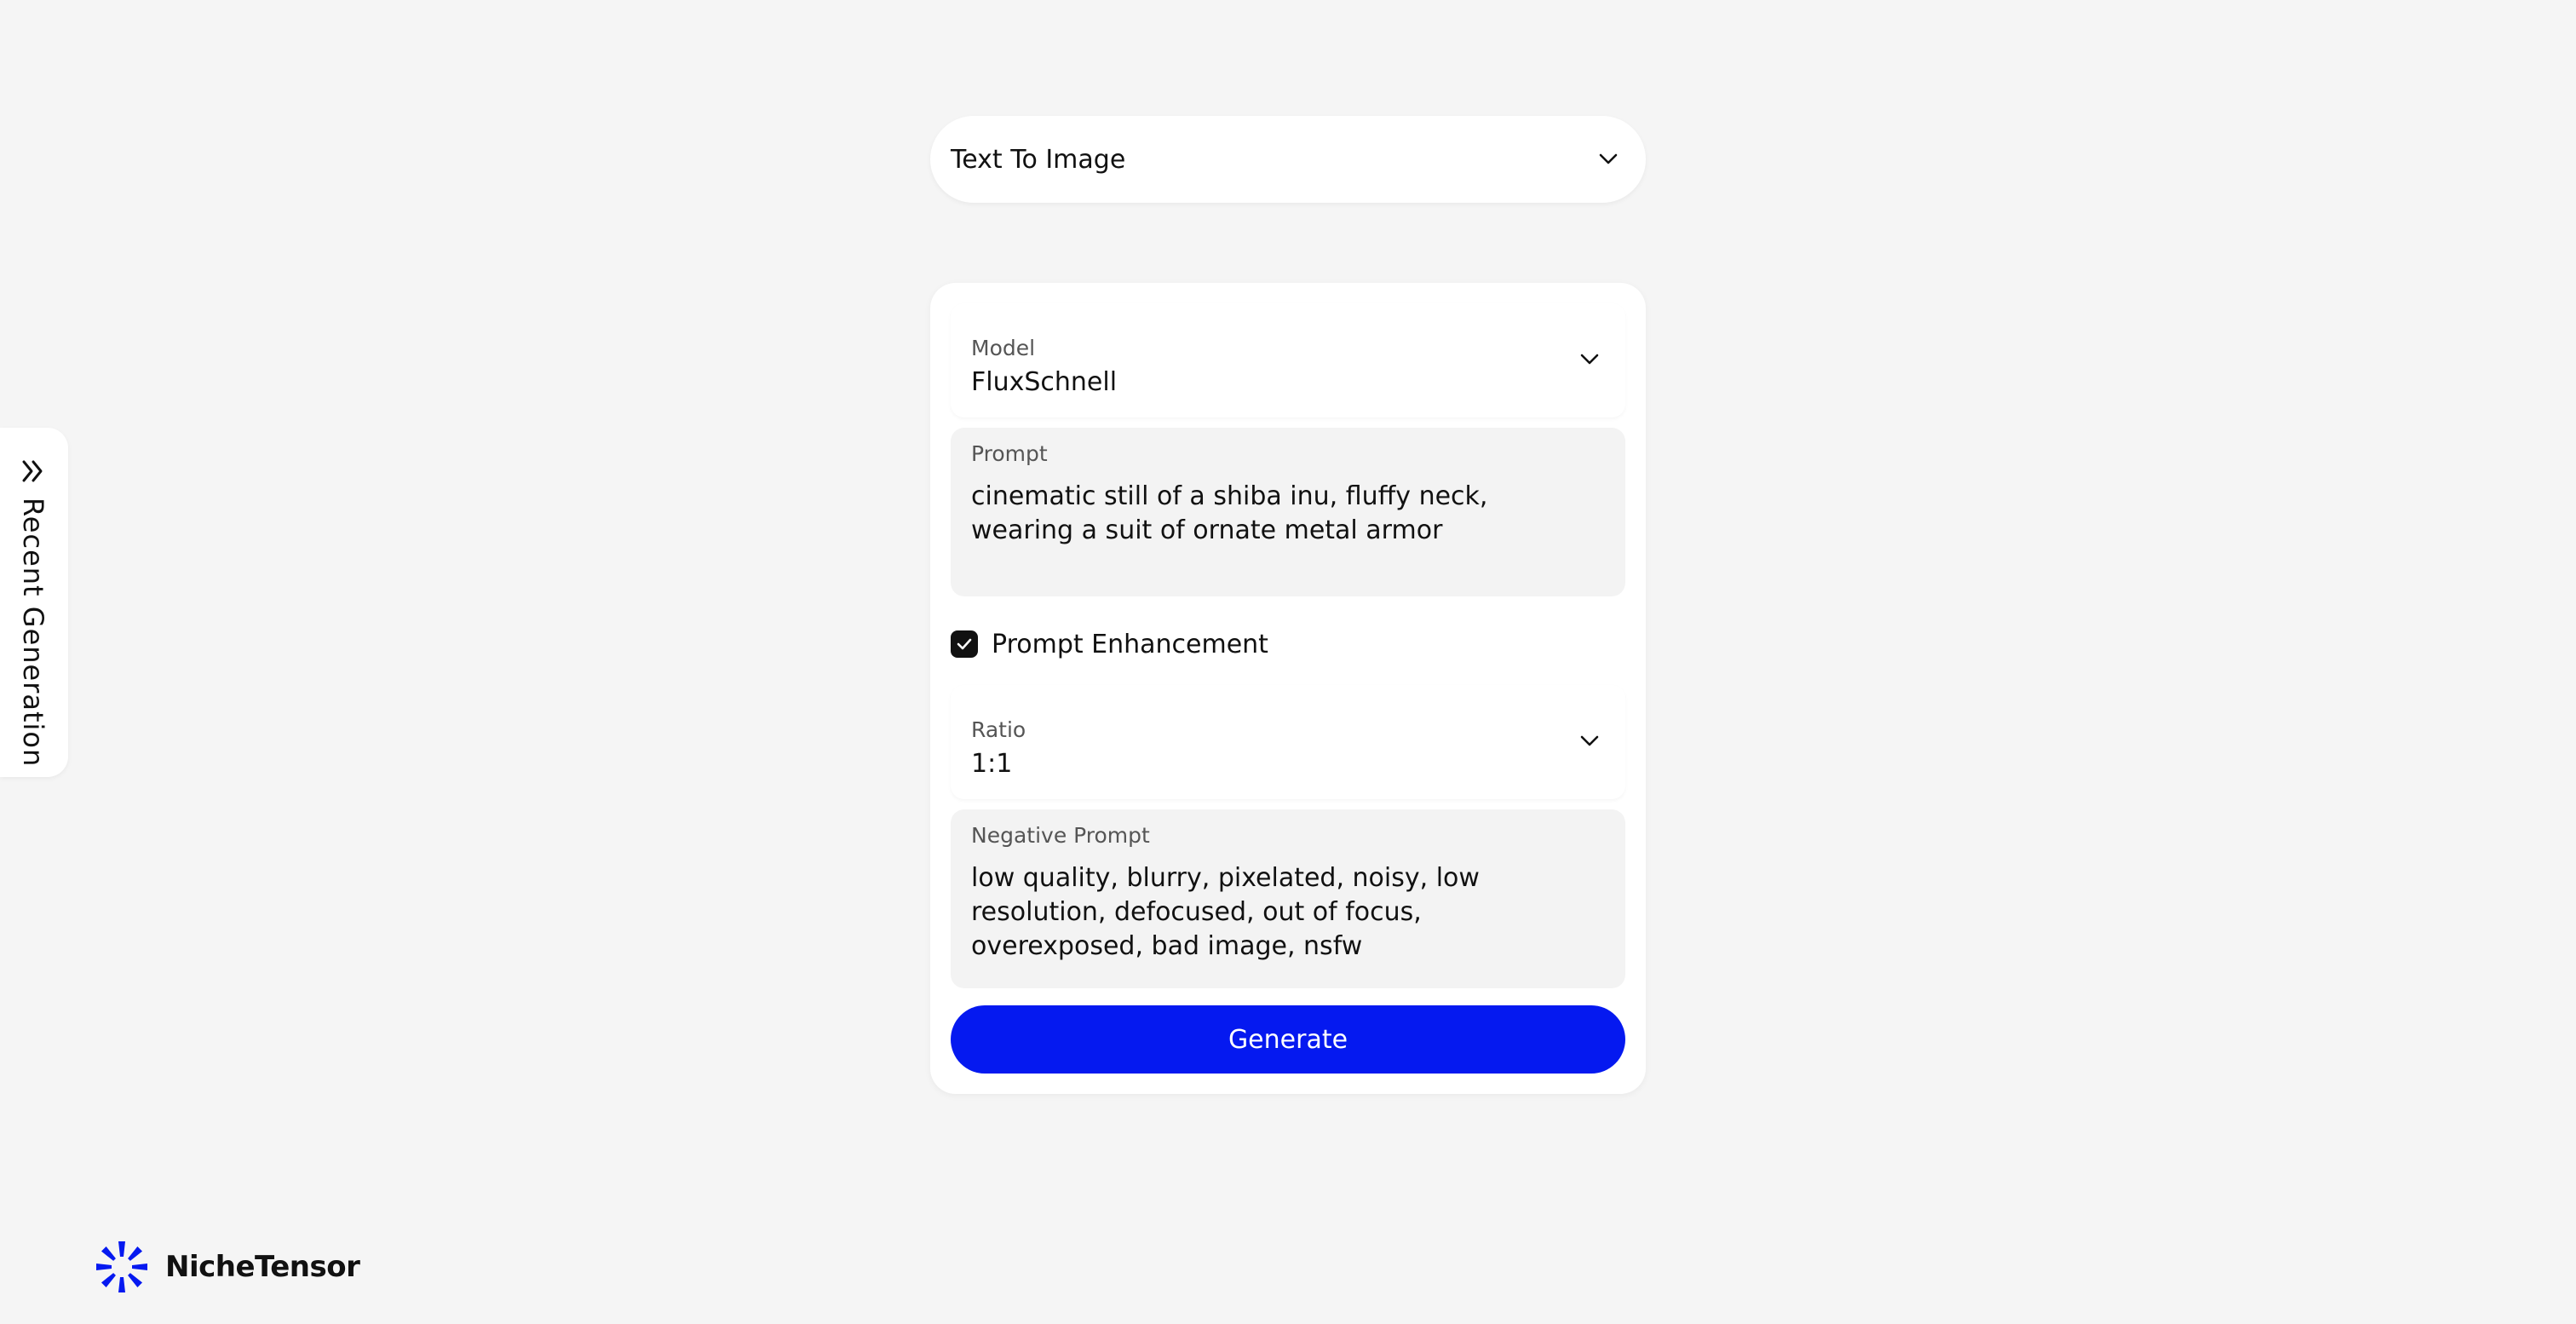 The image size is (2576, 1324). Describe the element at coordinates (1288, 360) in the screenshot. I see `model-select: Model FluxSchnell` at that location.